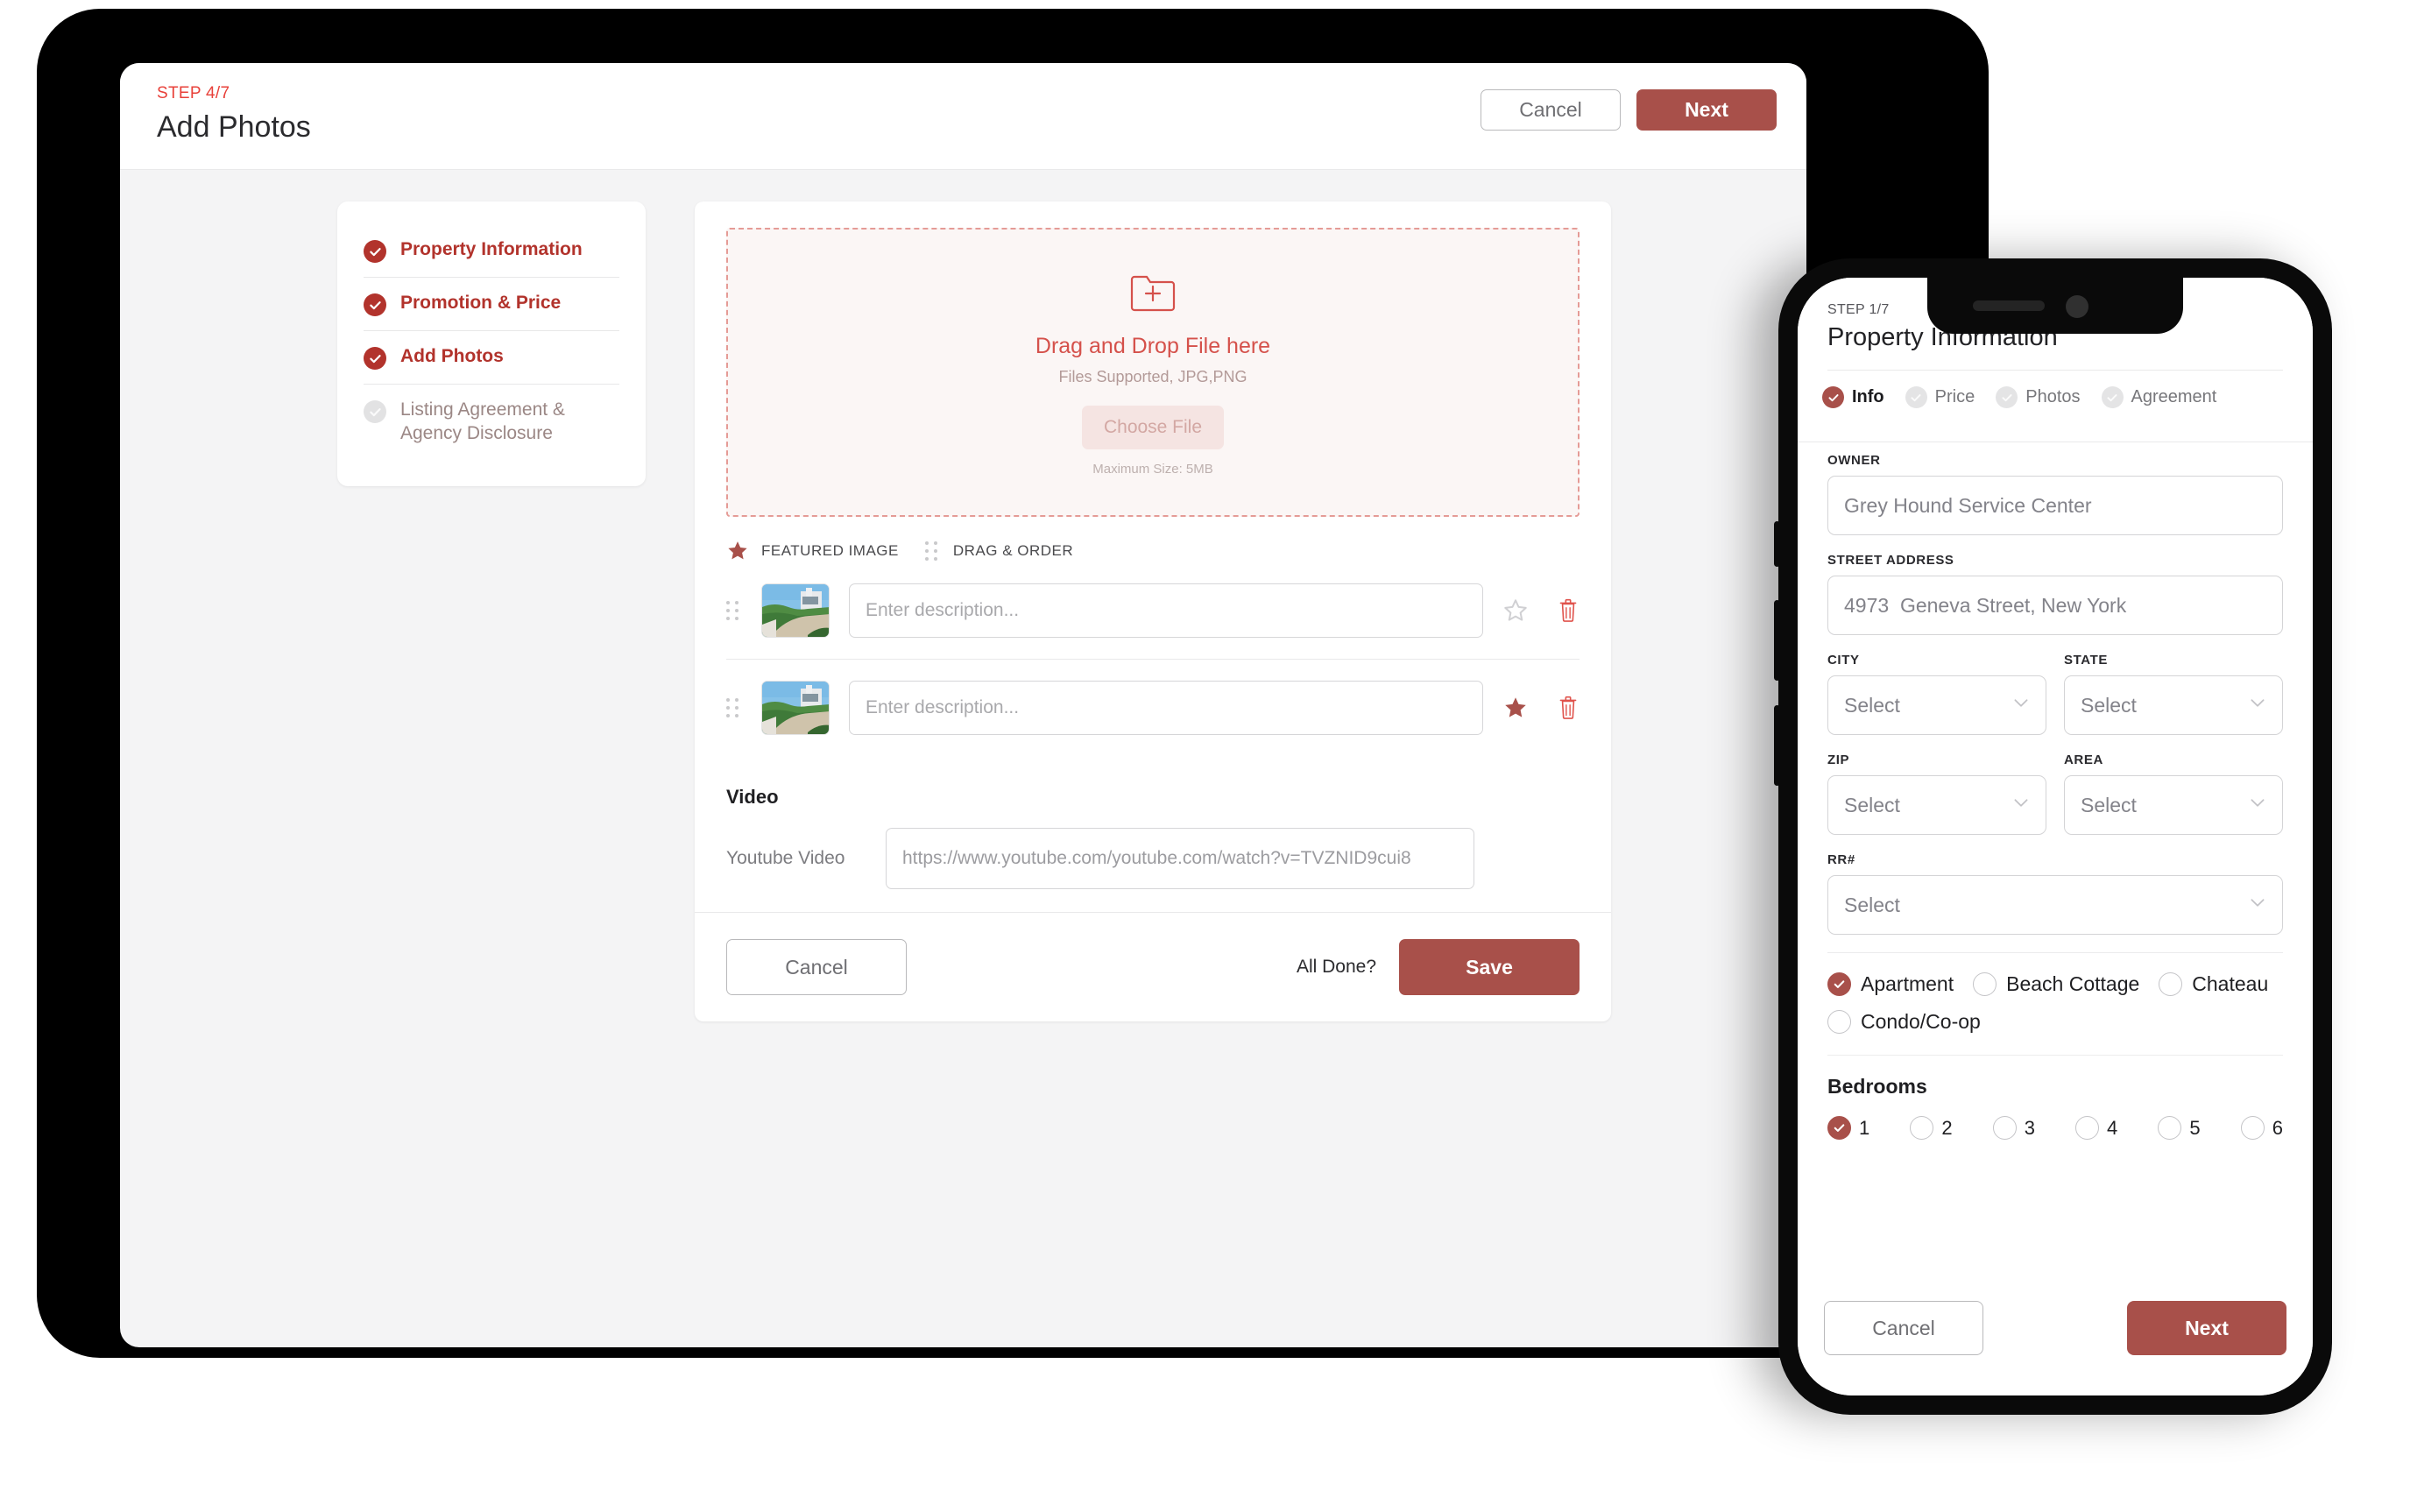 The width and height of the screenshot is (2410, 1512). I want to click on step-item-promotion-price: Promotion & Price, so click(491, 303).